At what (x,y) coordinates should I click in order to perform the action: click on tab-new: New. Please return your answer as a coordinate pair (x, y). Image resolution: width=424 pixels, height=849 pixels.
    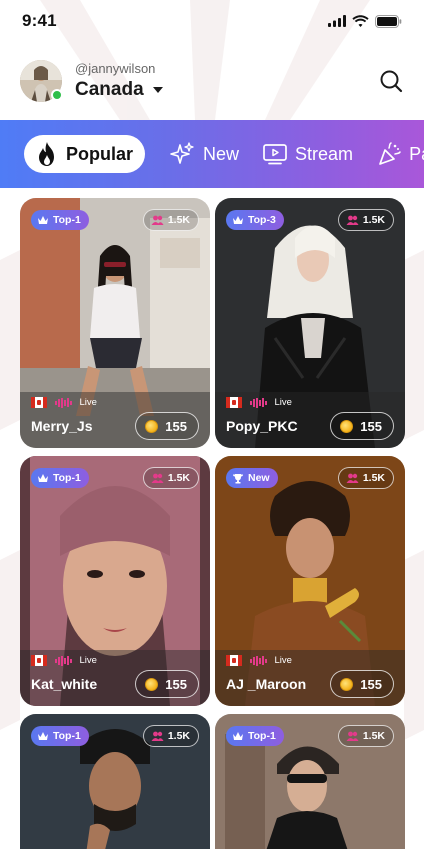
    Looking at the image, I should click on (204, 154).